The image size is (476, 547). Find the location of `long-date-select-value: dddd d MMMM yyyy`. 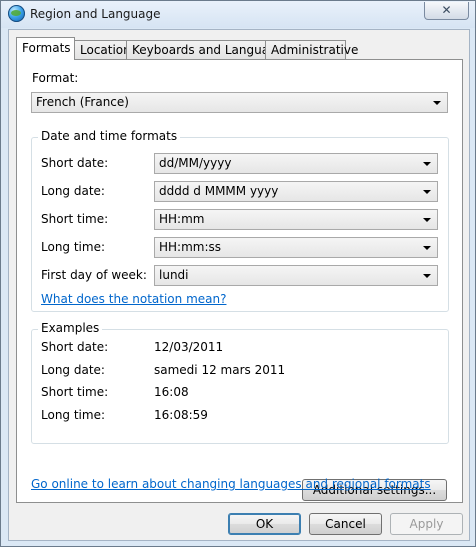

long-date-select-value: dddd d MMMM yyyy is located at coordinates (219, 191).